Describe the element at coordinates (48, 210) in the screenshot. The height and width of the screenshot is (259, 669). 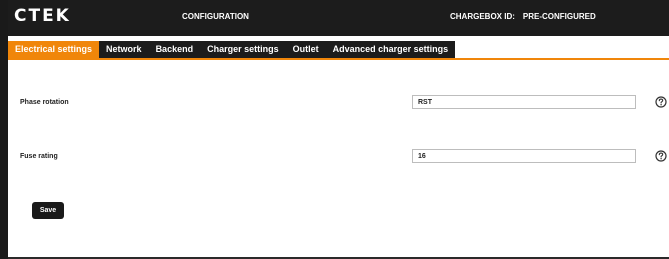
I see `save-button: Save` at that location.